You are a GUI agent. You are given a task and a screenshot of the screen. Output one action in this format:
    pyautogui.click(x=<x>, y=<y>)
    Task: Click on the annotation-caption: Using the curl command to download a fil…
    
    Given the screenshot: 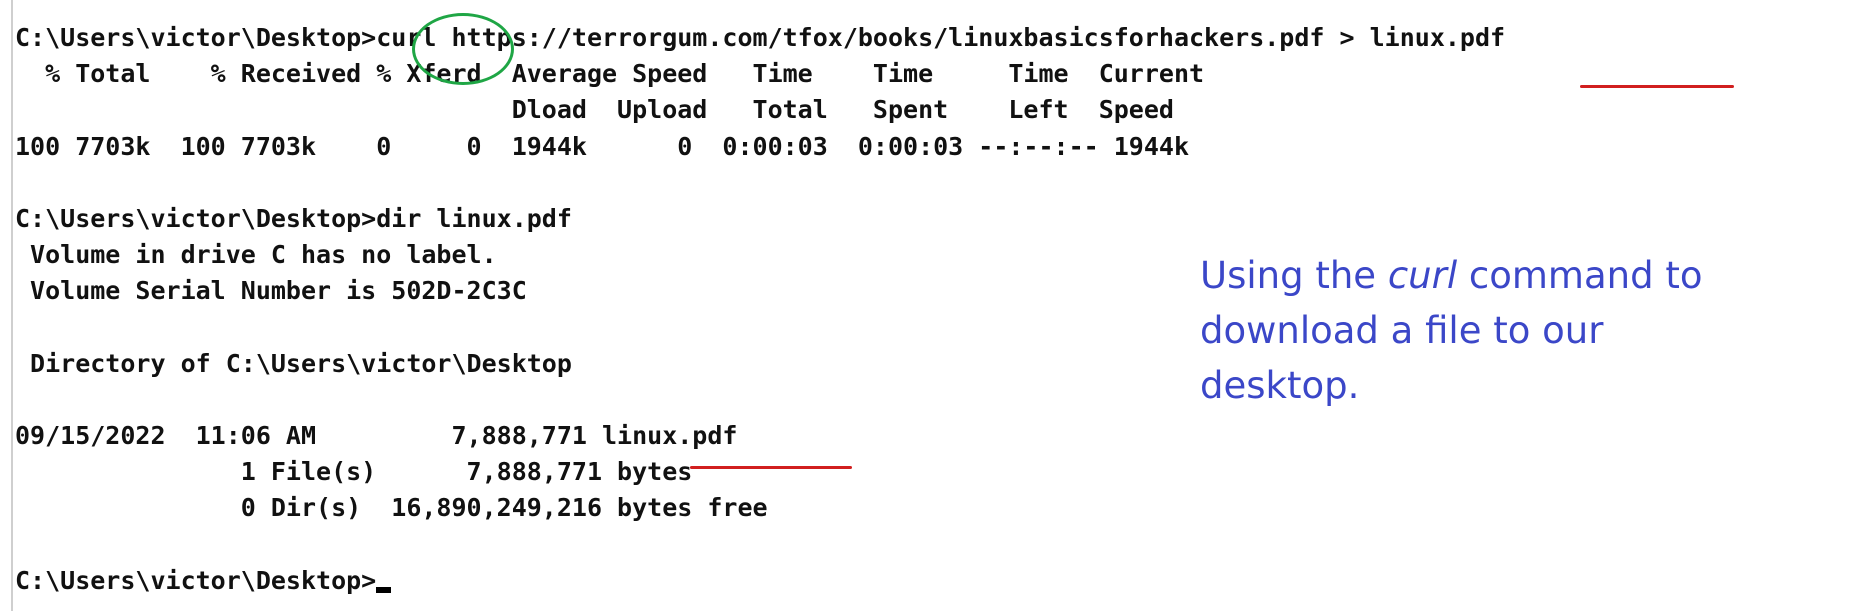 What is the action you would take?
    pyautogui.click(x=1480, y=330)
    